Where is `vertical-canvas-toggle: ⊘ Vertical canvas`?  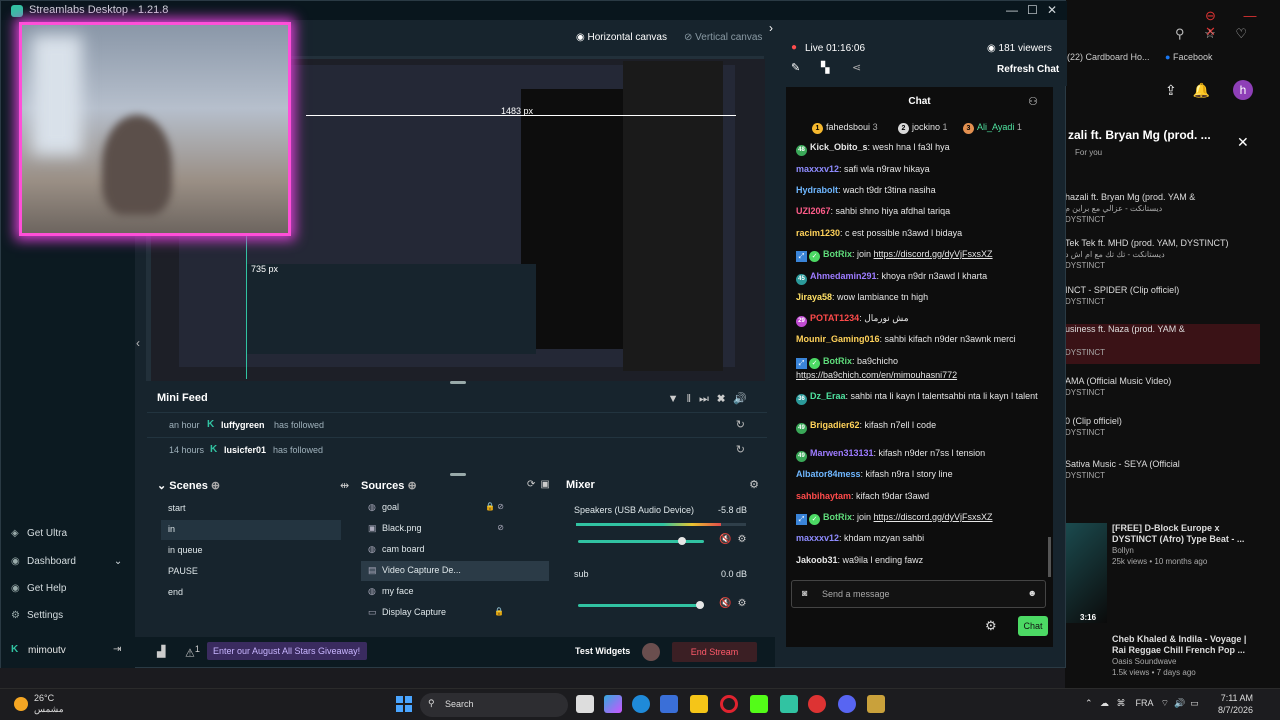
vertical-canvas-toggle: ⊘ Vertical canvas is located at coordinates (723, 37).